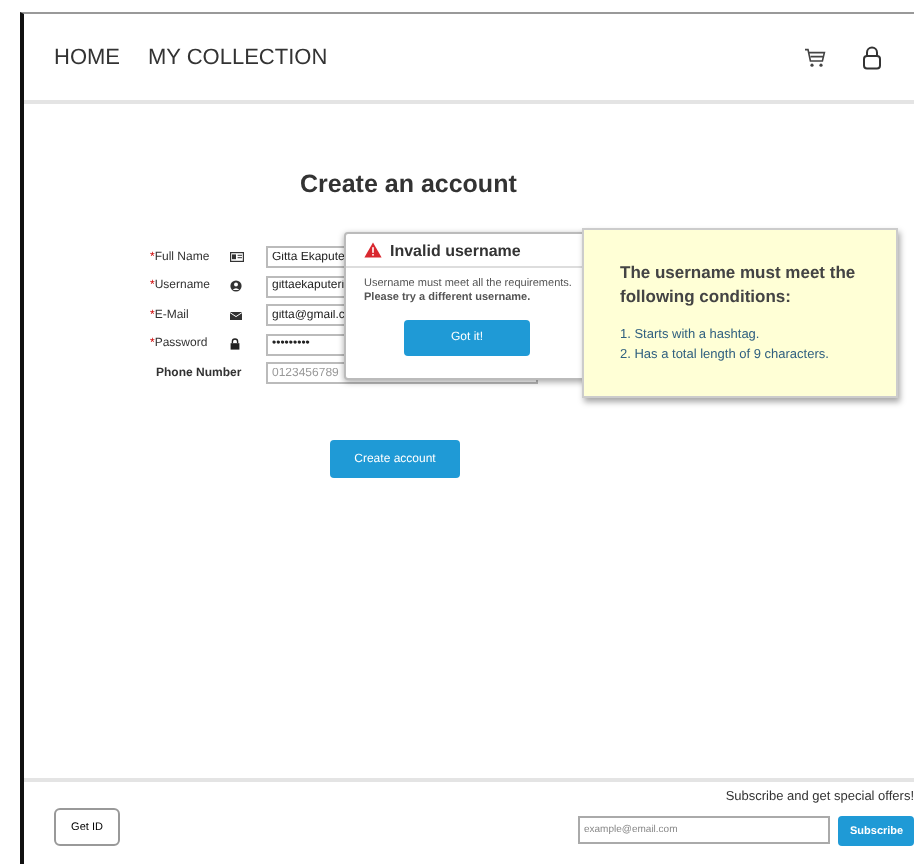 Image resolution: width=914 pixels, height=864 pixels. Describe the element at coordinates (815, 57) in the screenshot. I see `cart-icon` at that location.